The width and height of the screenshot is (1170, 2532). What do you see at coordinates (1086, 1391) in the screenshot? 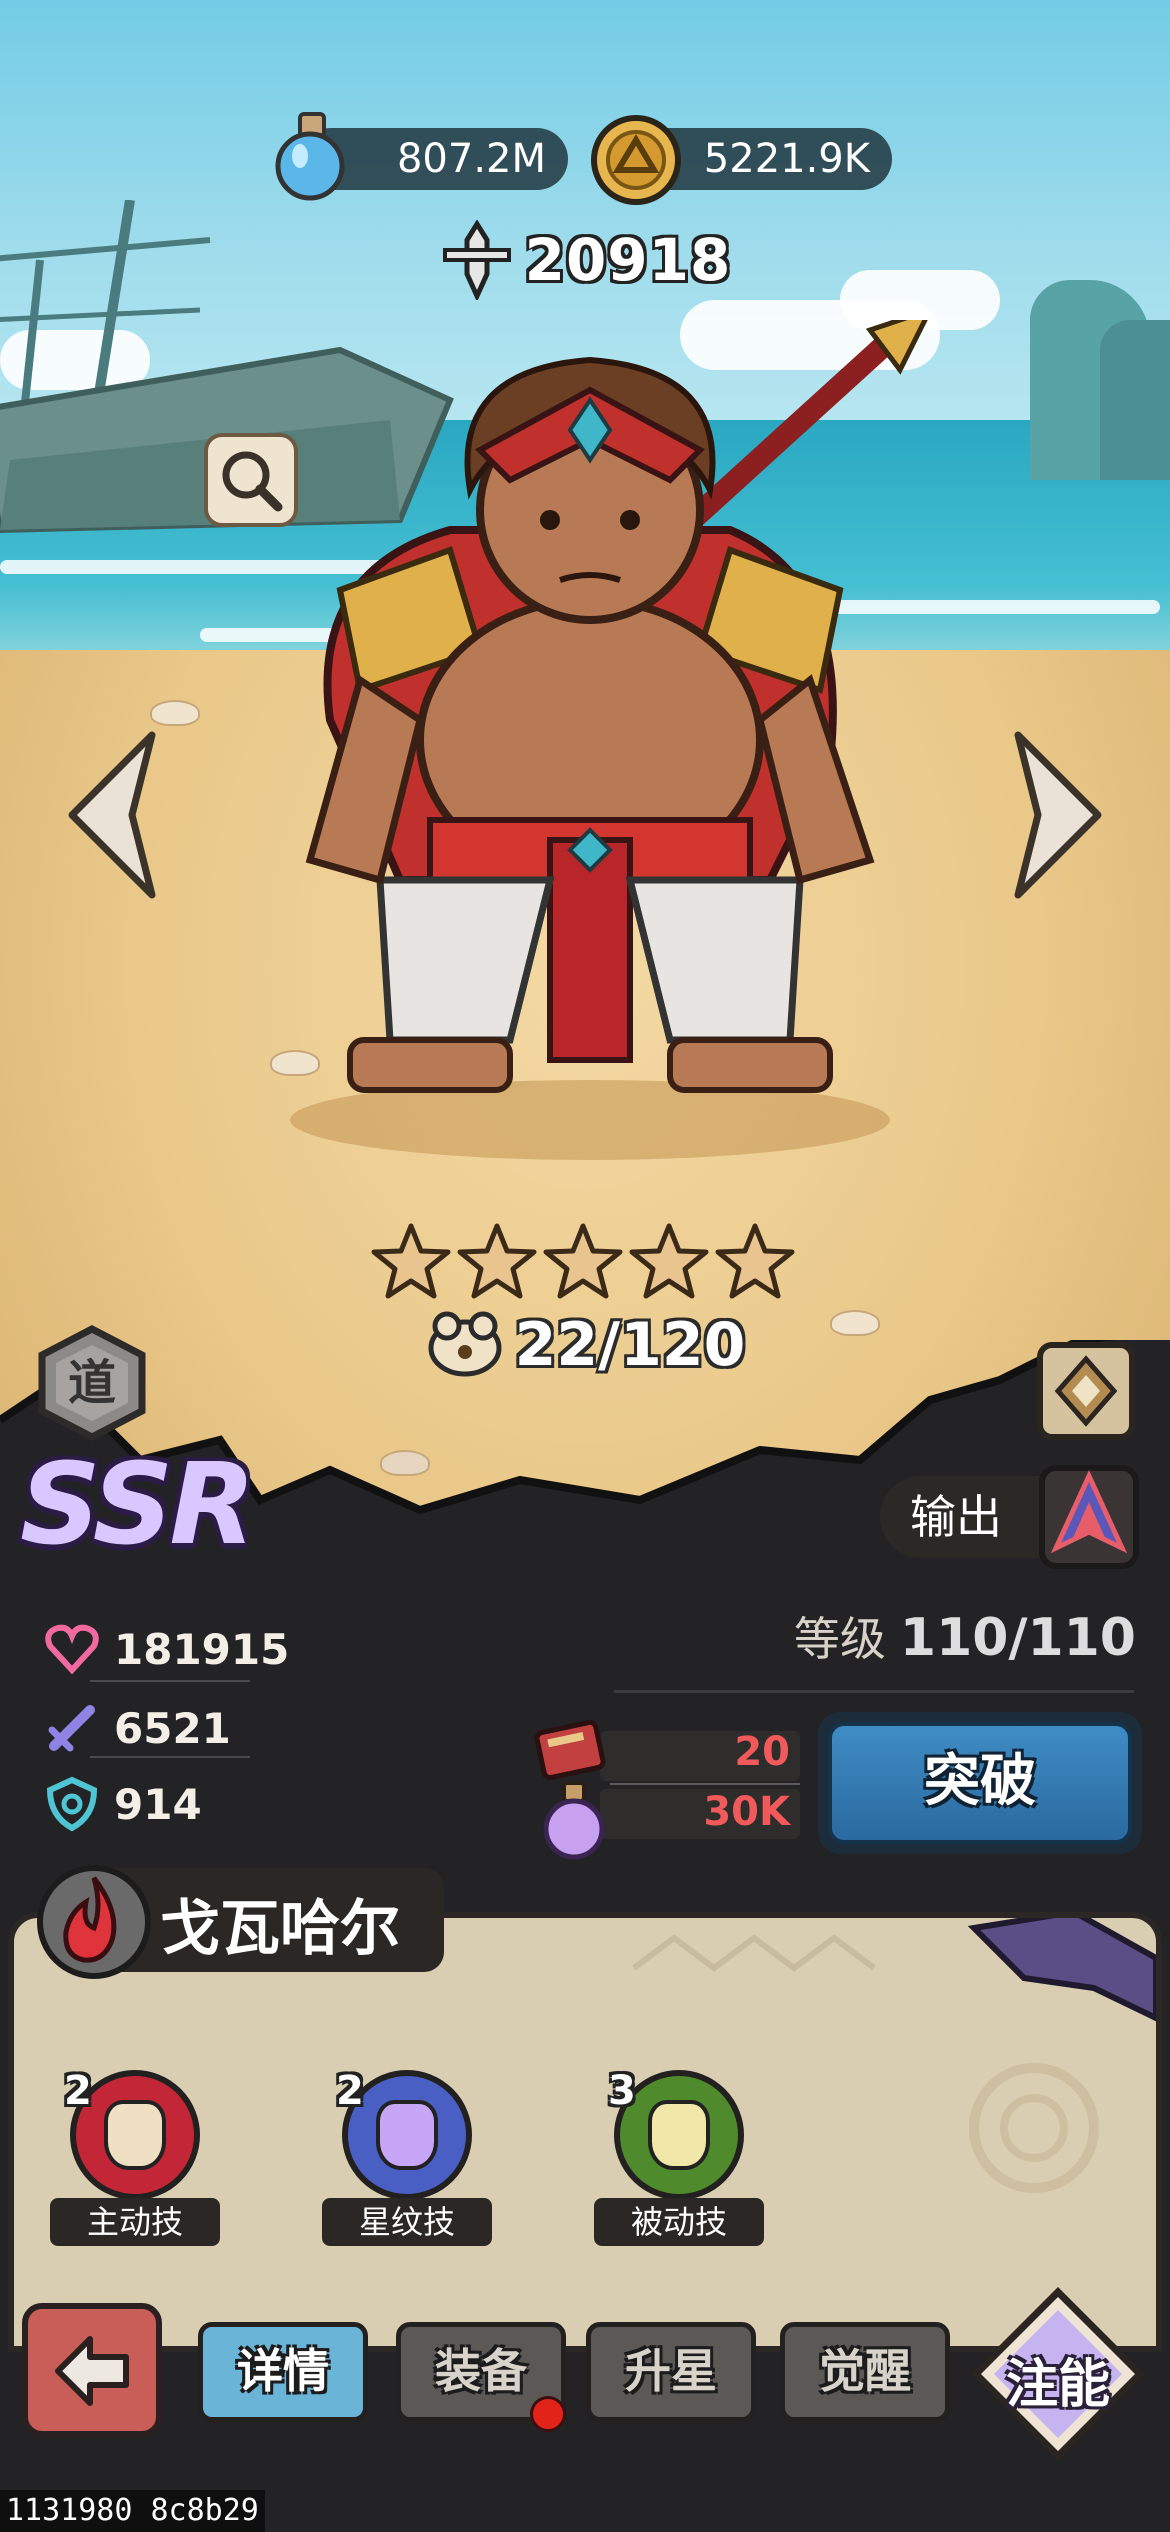
I see `formation-icon` at bounding box center [1086, 1391].